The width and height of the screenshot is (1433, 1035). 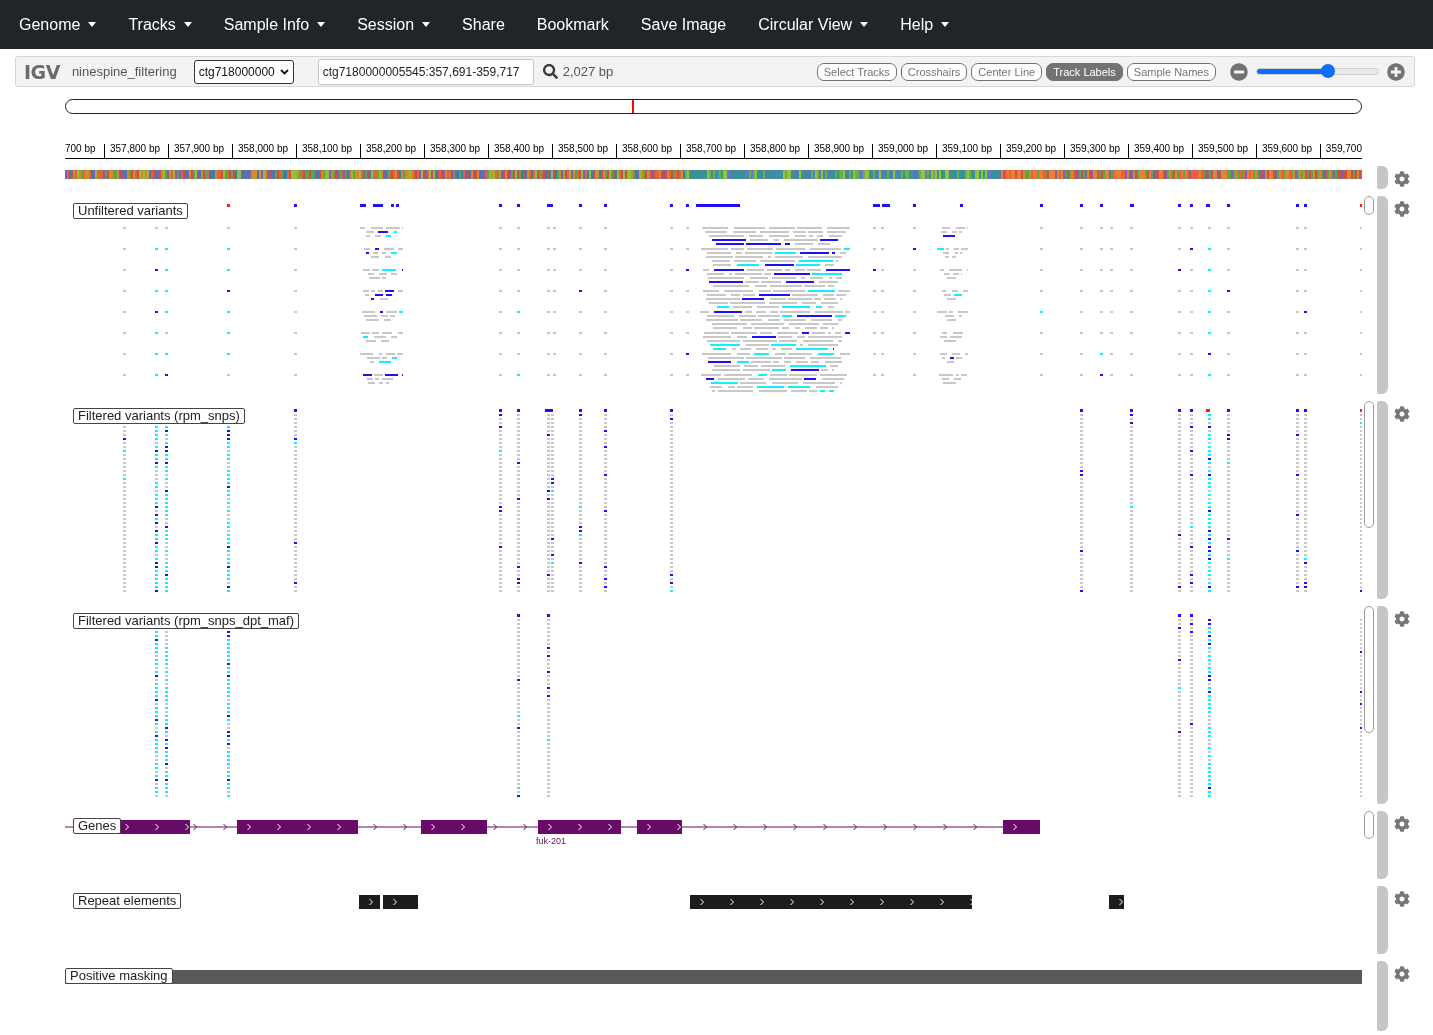 What do you see at coordinates (1328, 71) in the screenshot?
I see `slider-thumb` at bounding box center [1328, 71].